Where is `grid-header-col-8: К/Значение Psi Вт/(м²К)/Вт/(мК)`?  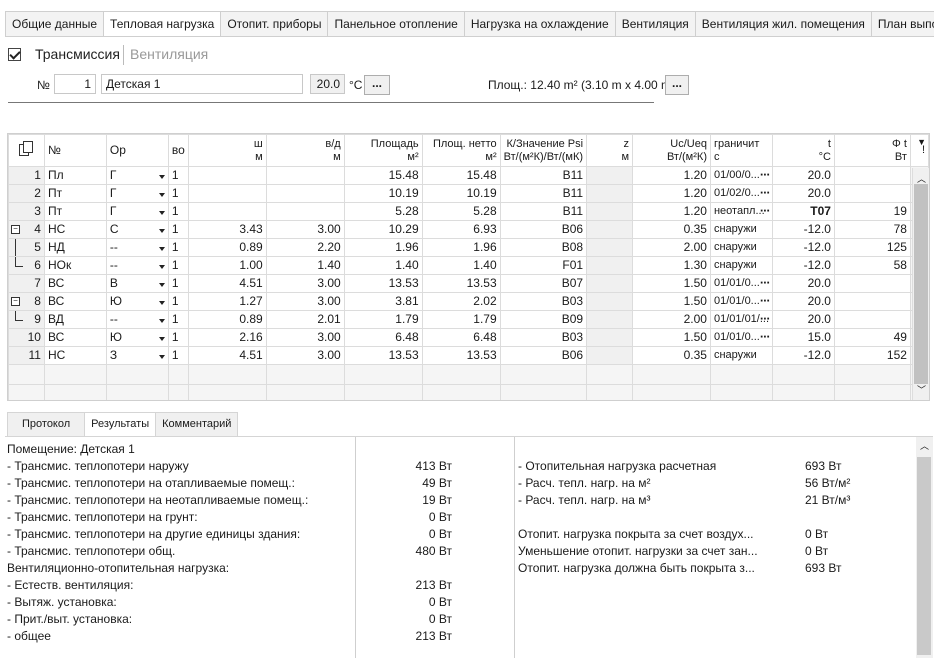
grid-header-col-8: К/Значение Psi Вт/(м²К)/Вт/(мК) is located at coordinates (543, 150).